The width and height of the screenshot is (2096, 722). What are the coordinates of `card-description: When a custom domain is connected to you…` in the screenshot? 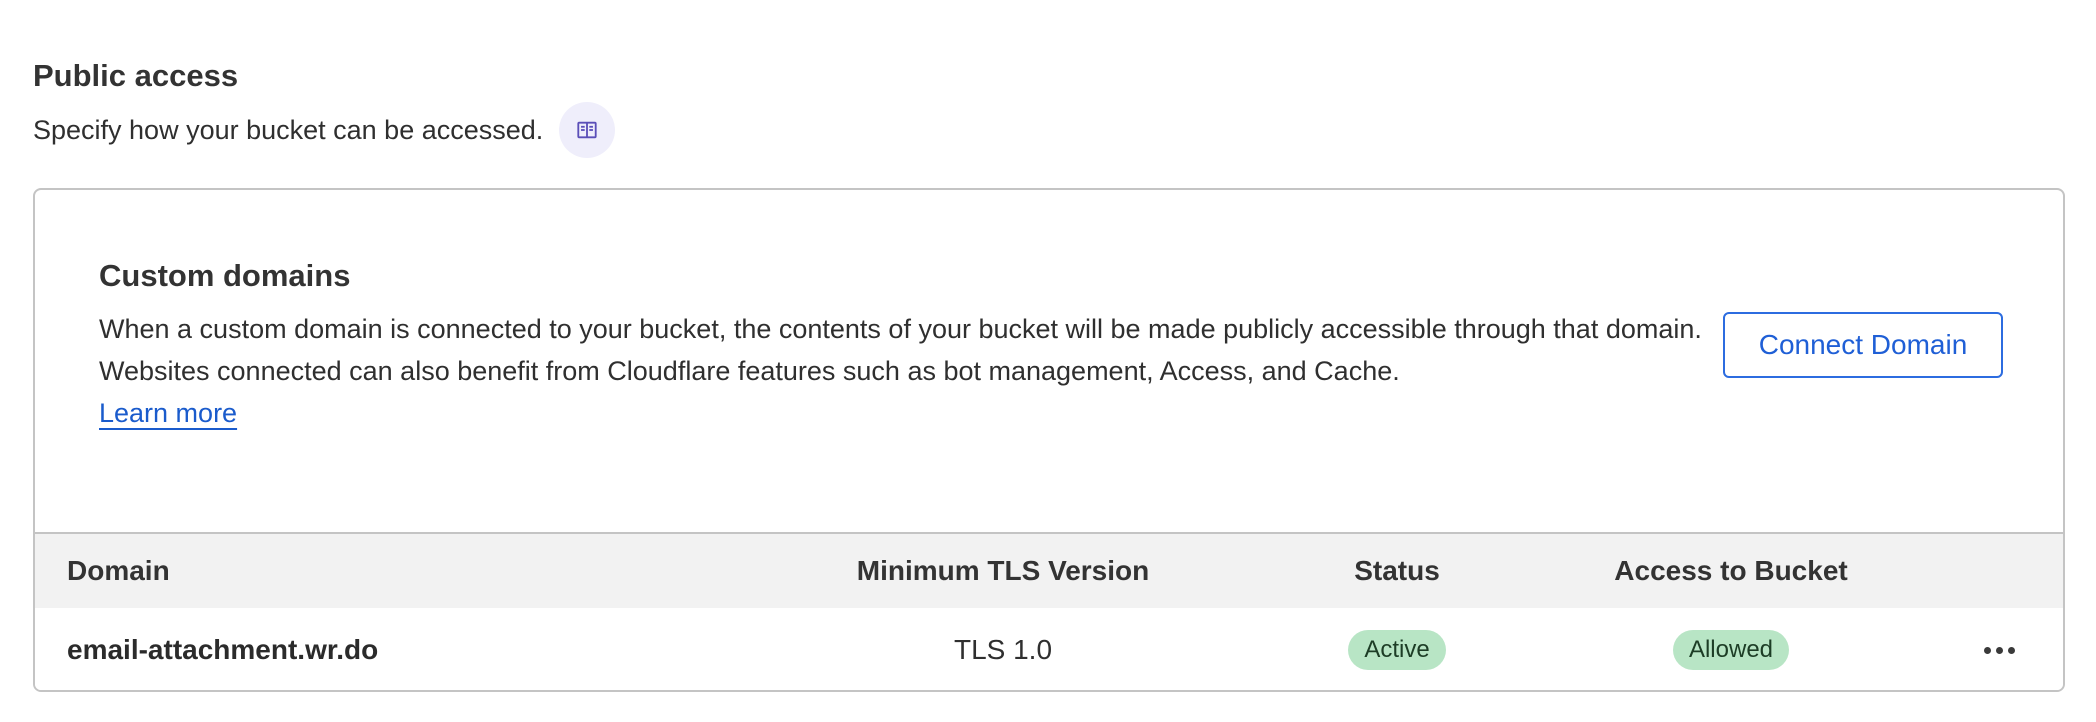 It's located at (909, 371).